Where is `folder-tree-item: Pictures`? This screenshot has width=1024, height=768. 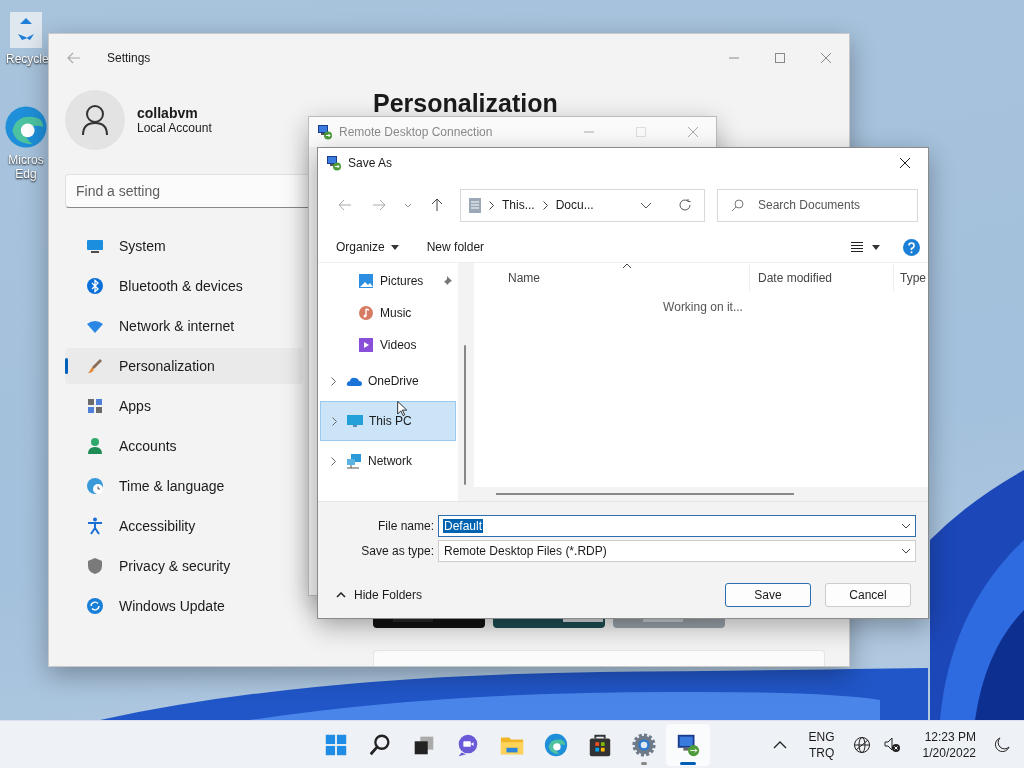
folder-tree-item: Pictures is located at coordinates (388, 281).